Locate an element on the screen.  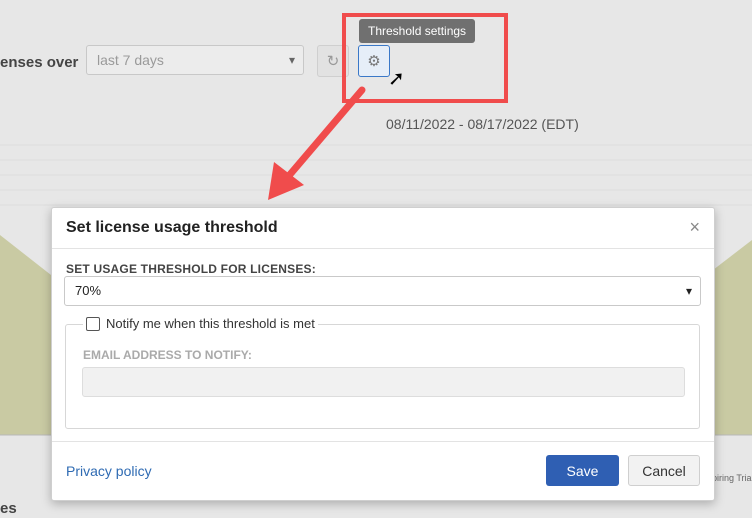
privacy-policy-link: Privacy policy is located at coordinates (109, 471).